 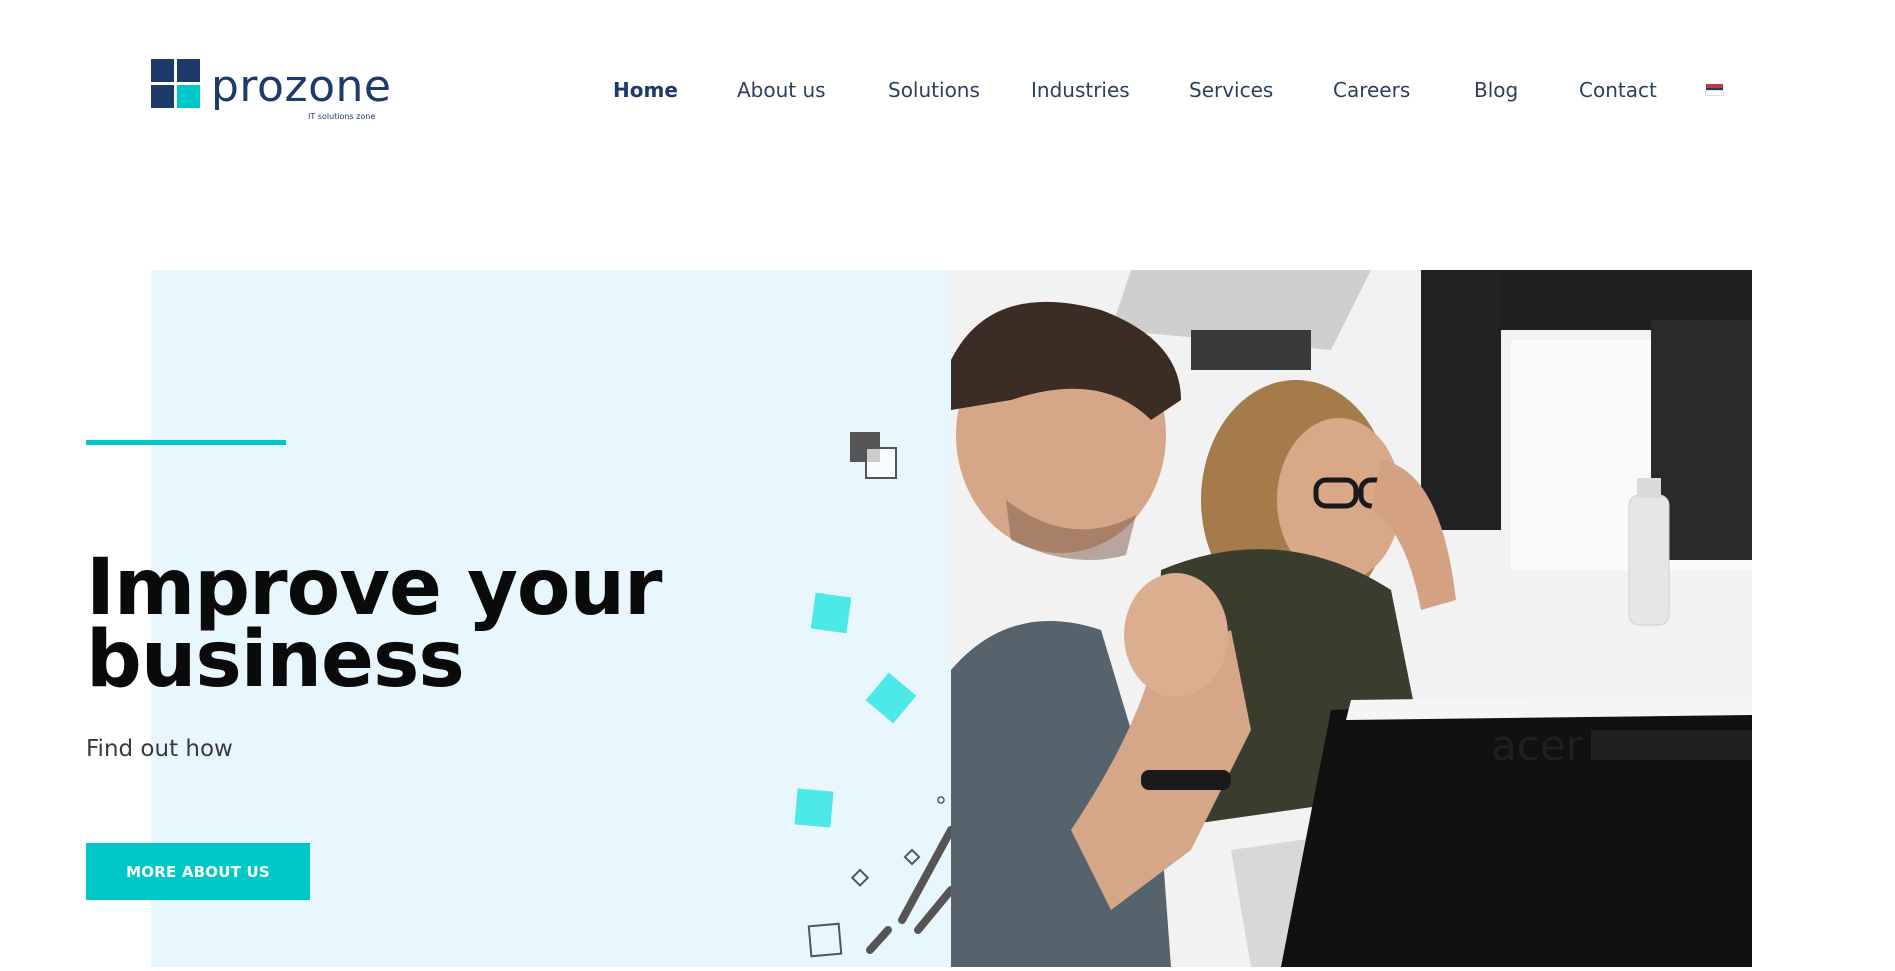 What do you see at coordinates (1537, 745) in the screenshot?
I see `svg-text: acer` at bounding box center [1537, 745].